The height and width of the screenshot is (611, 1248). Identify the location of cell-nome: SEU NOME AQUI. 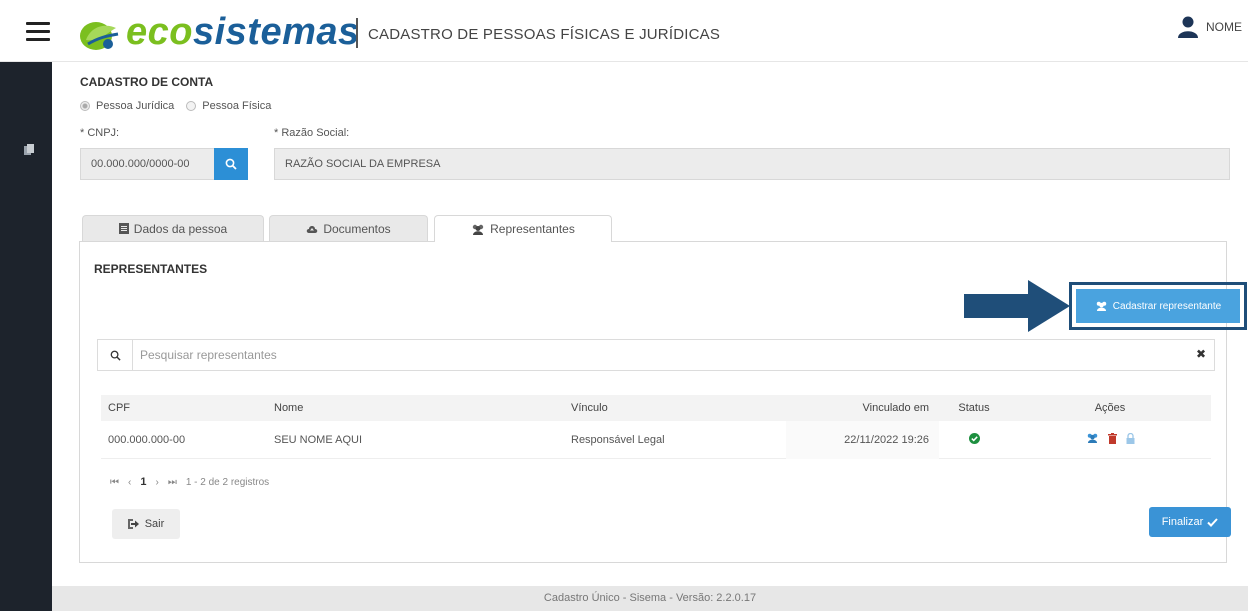
(318, 439).